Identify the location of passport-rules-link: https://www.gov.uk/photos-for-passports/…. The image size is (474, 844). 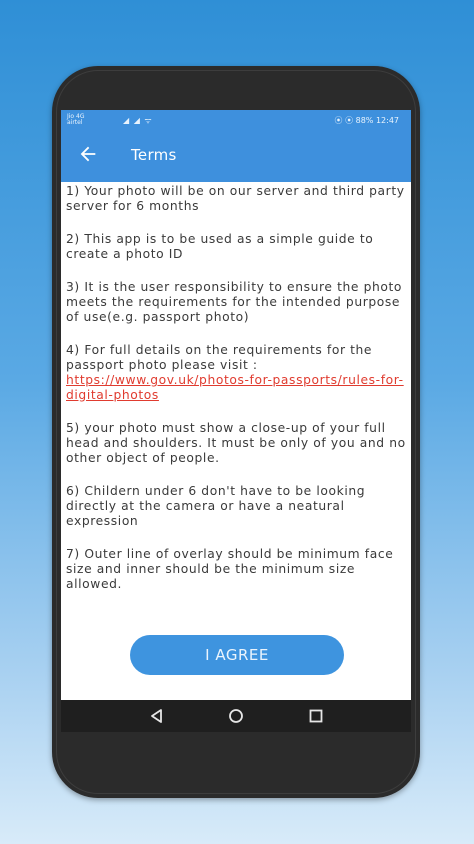
(235, 387).